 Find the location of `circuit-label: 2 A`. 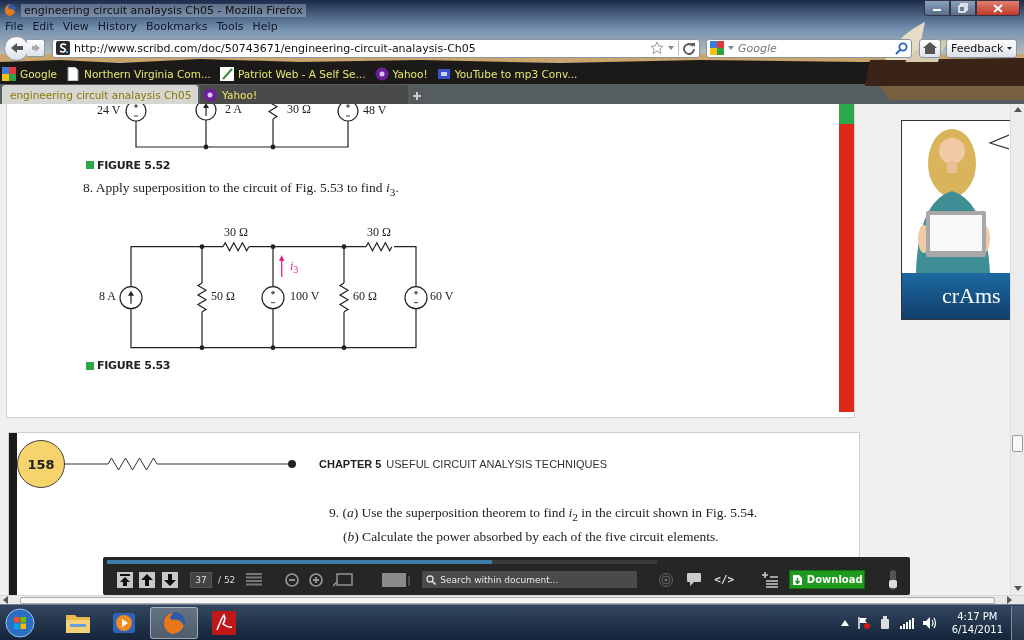

circuit-label: 2 A is located at coordinates (233, 110).